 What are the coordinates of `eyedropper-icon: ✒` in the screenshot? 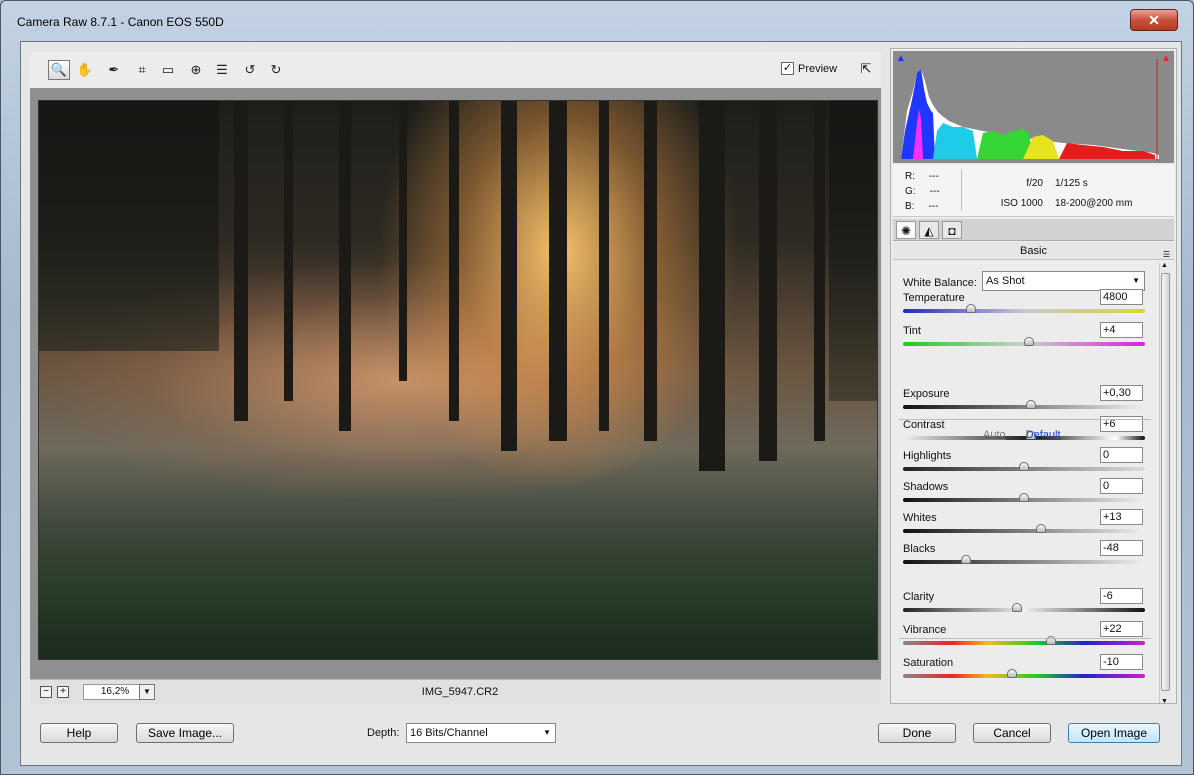 It's located at (114, 70).